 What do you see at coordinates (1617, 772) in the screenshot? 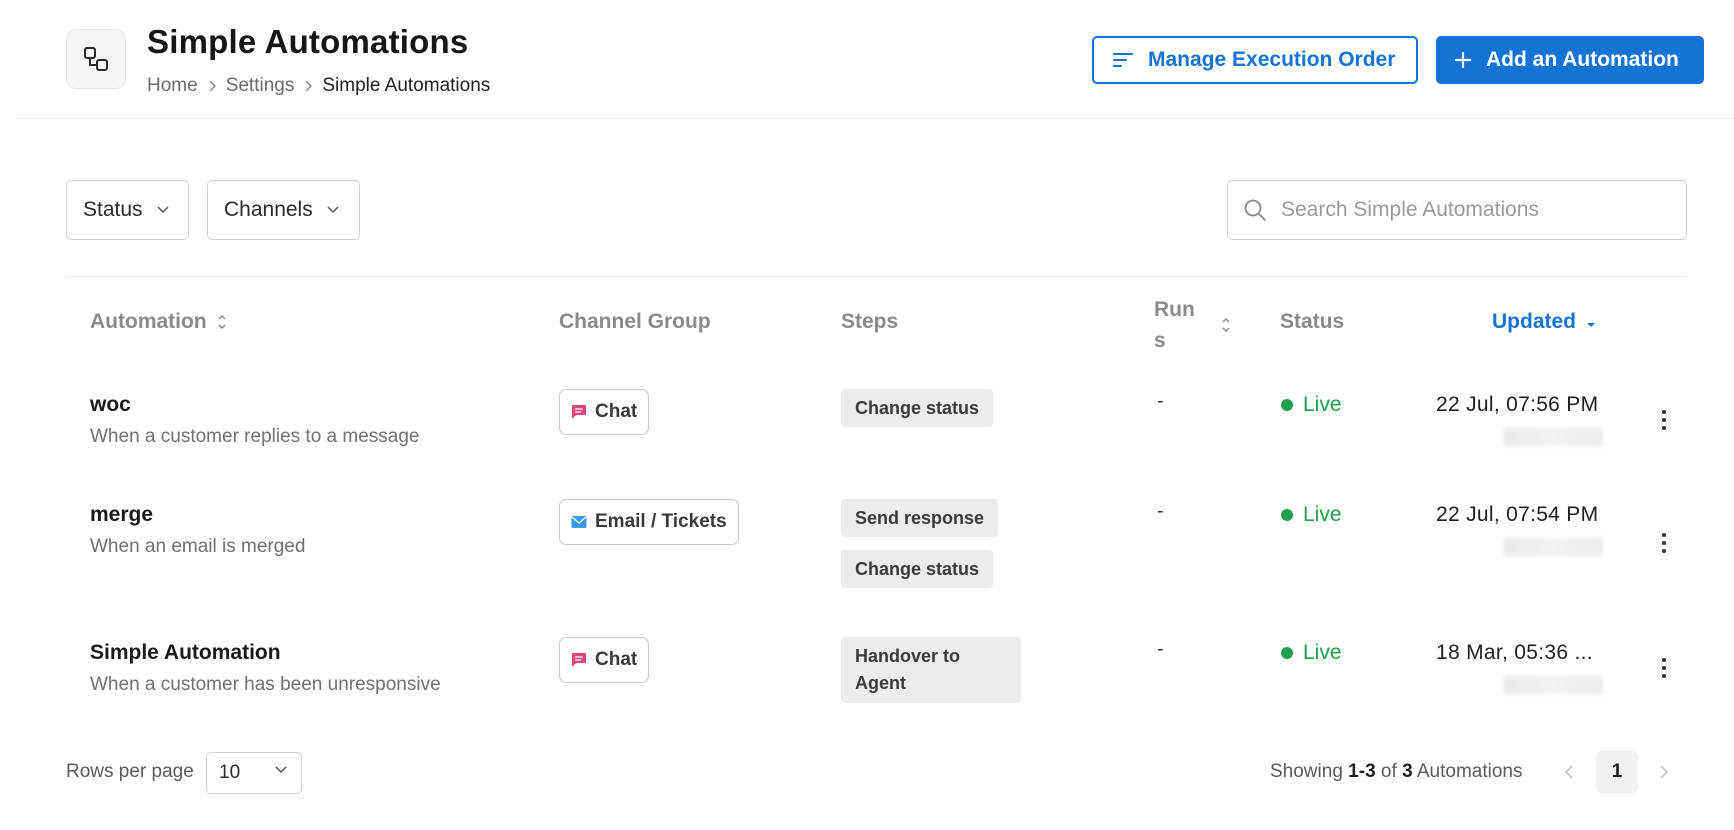
I see `page-1-button: 1` at bounding box center [1617, 772].